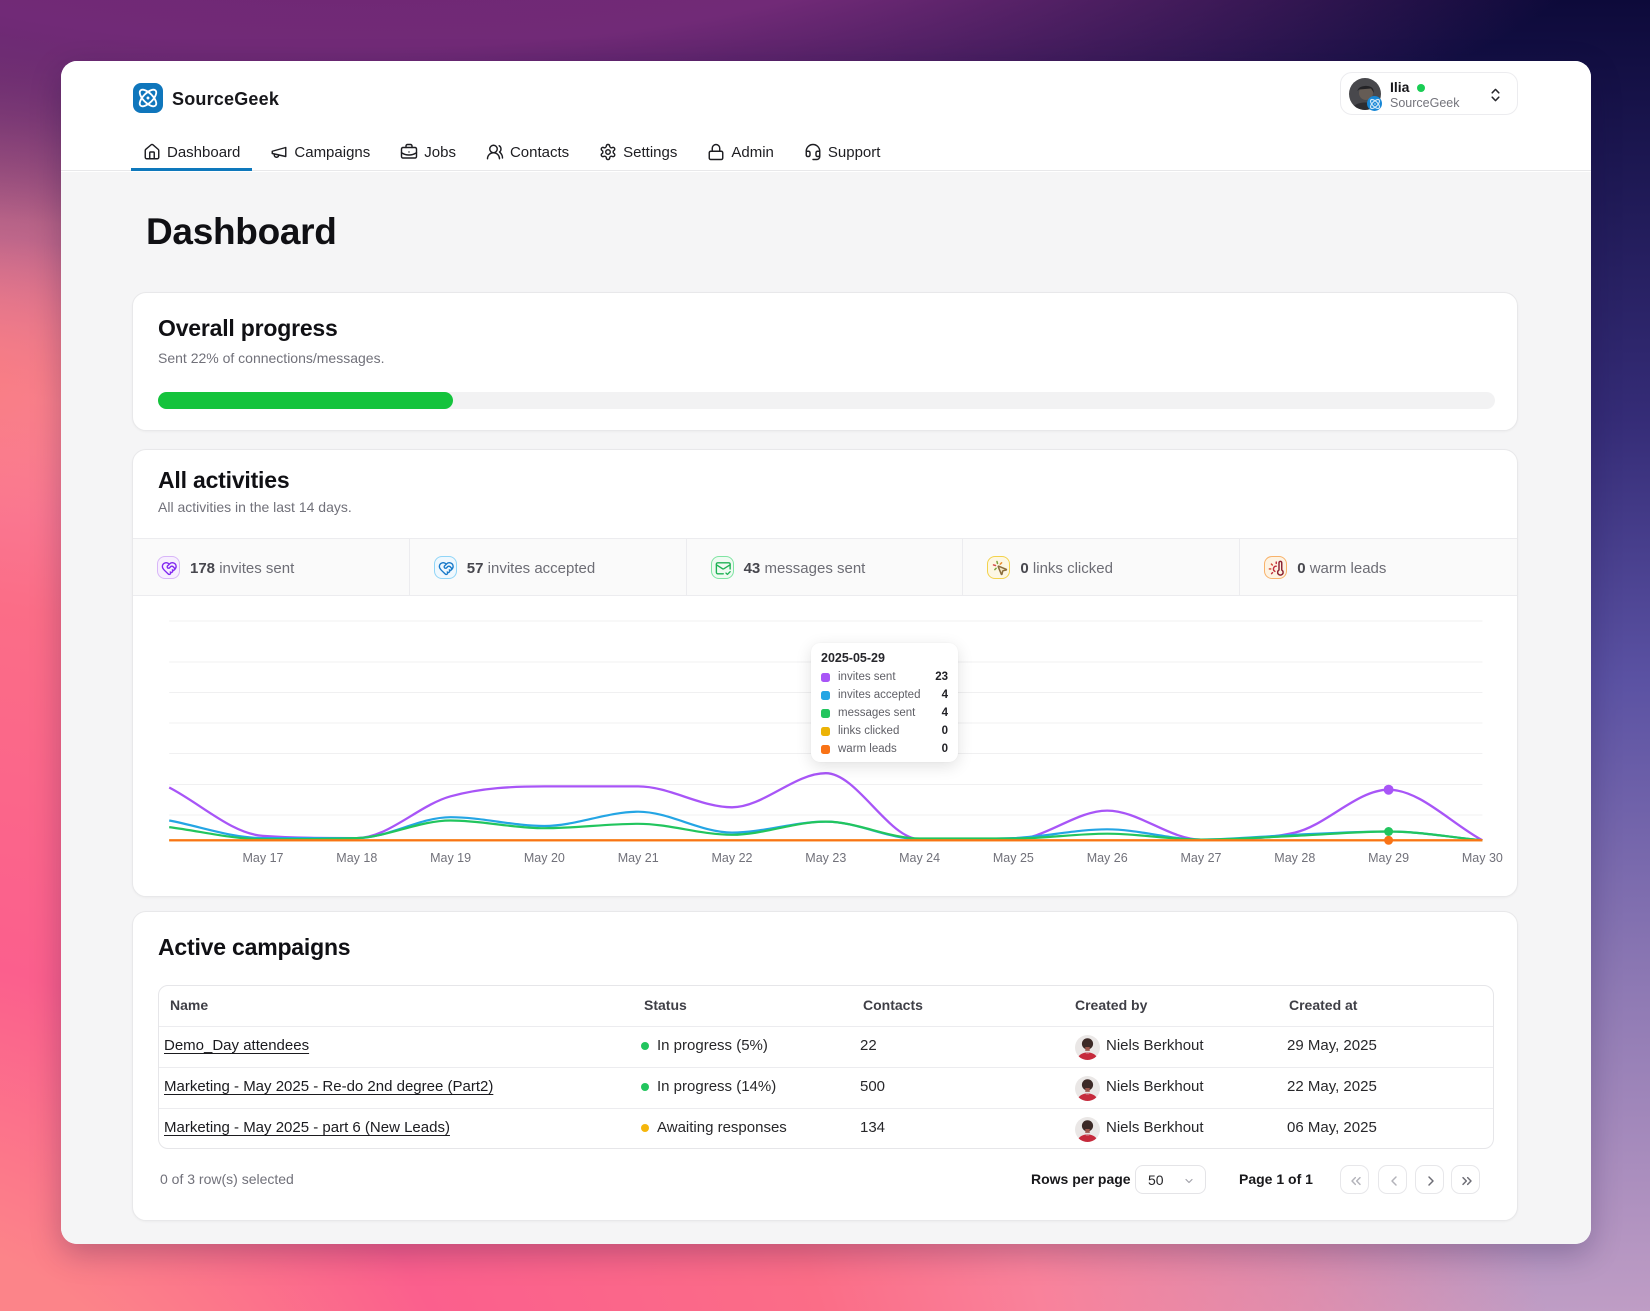  Describe the element at coordinates (732, 858) in the screenshot. I see `svg-text: May 22` at that location.